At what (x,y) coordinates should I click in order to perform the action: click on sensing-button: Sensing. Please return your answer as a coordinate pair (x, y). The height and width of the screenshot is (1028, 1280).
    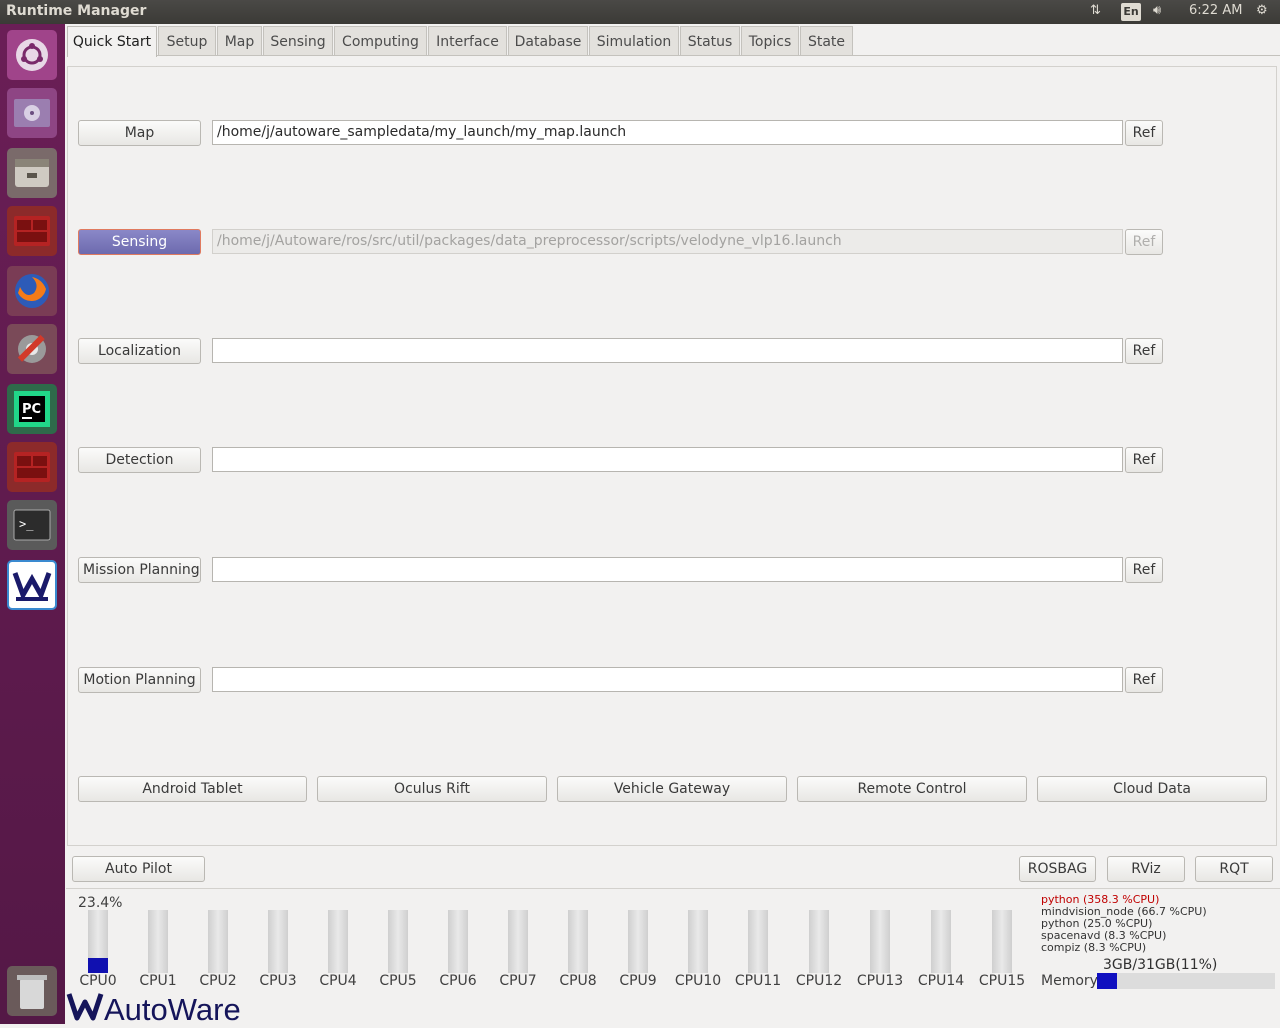
    Looking at the image, I should click on (139, 242).